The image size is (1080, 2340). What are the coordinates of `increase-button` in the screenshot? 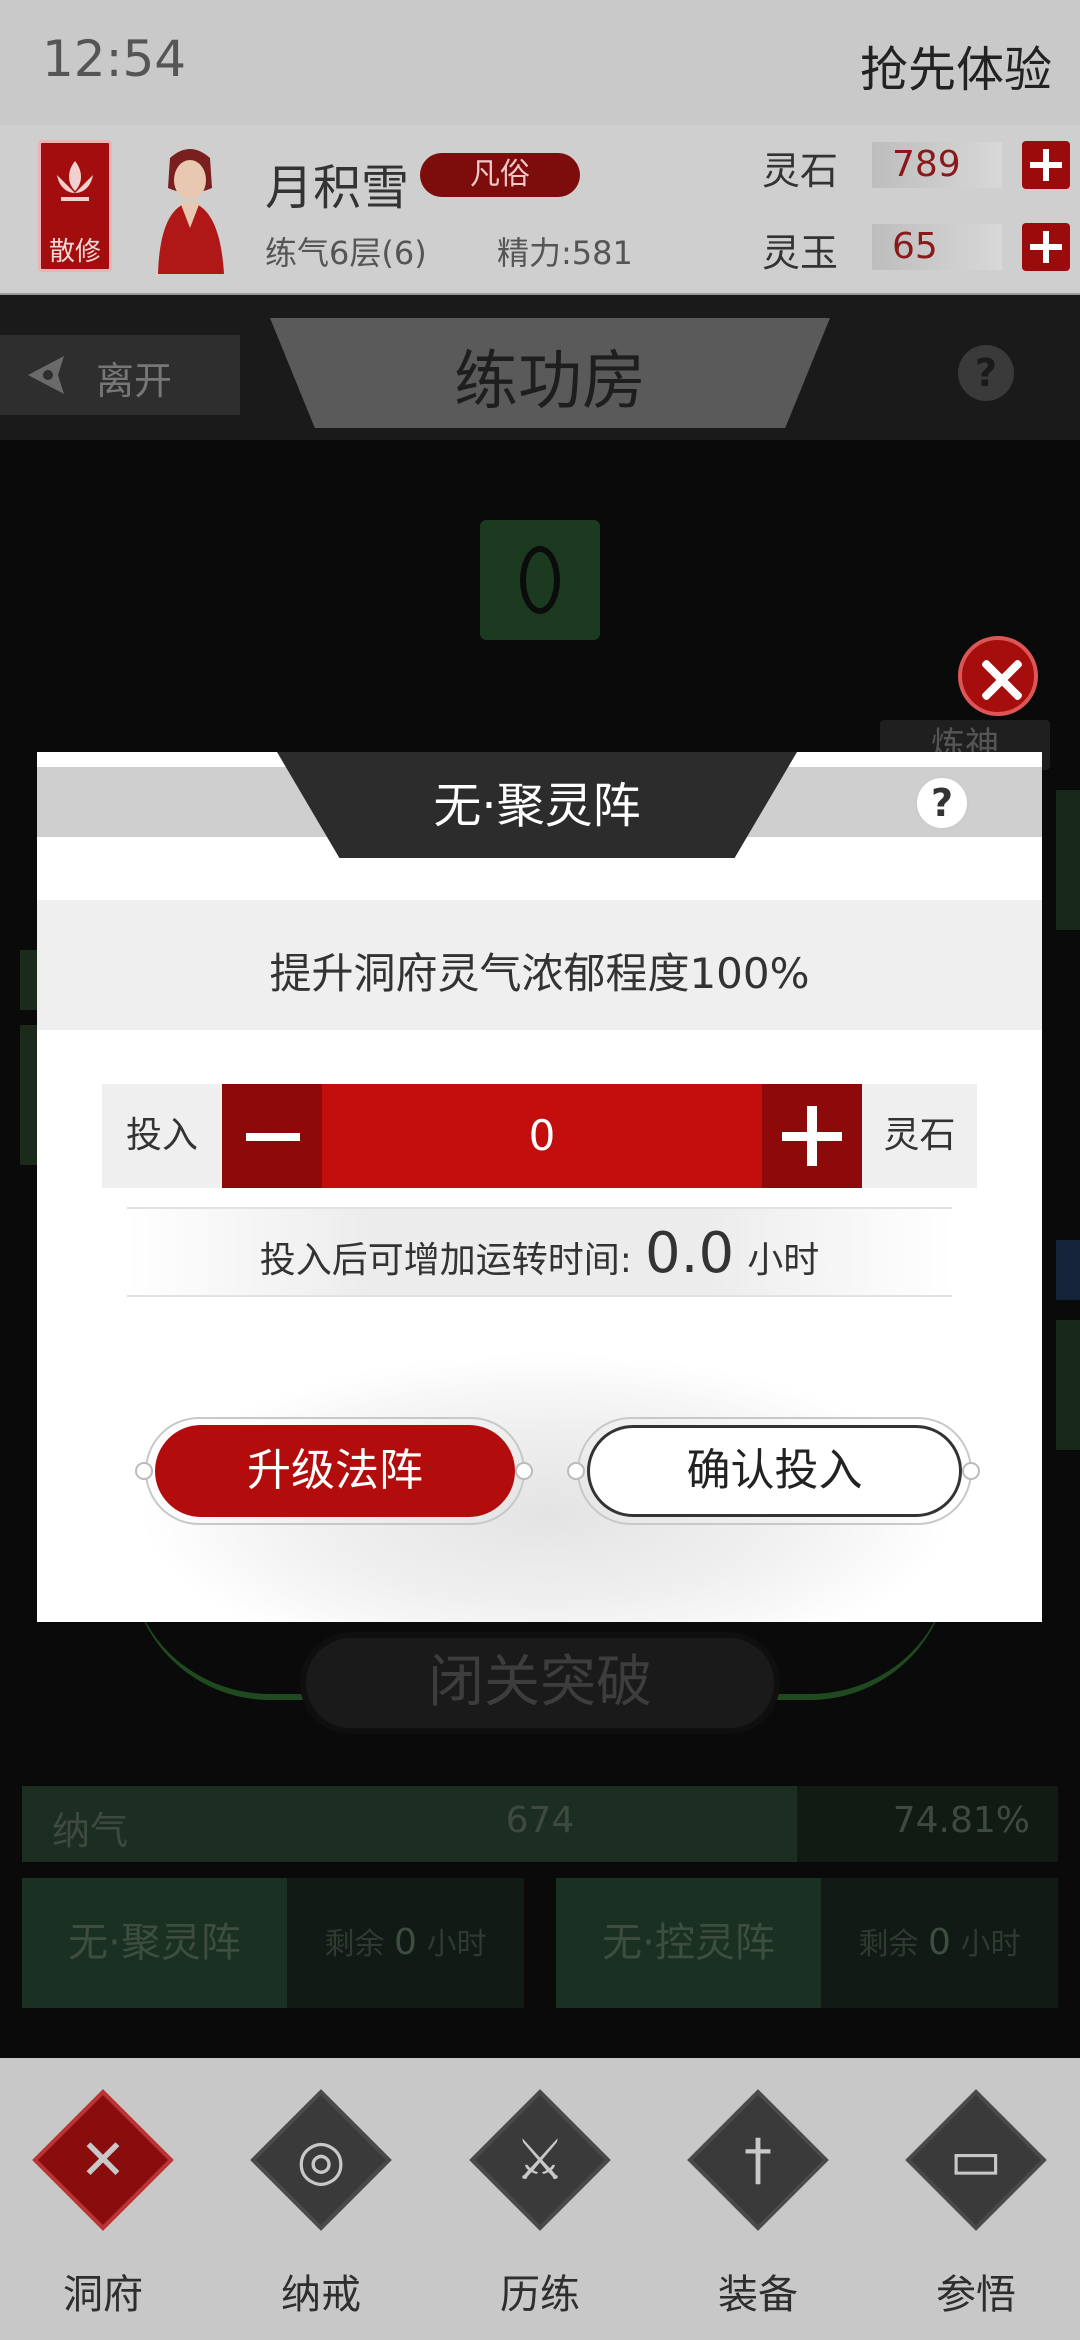 It's located at (812, 1136).